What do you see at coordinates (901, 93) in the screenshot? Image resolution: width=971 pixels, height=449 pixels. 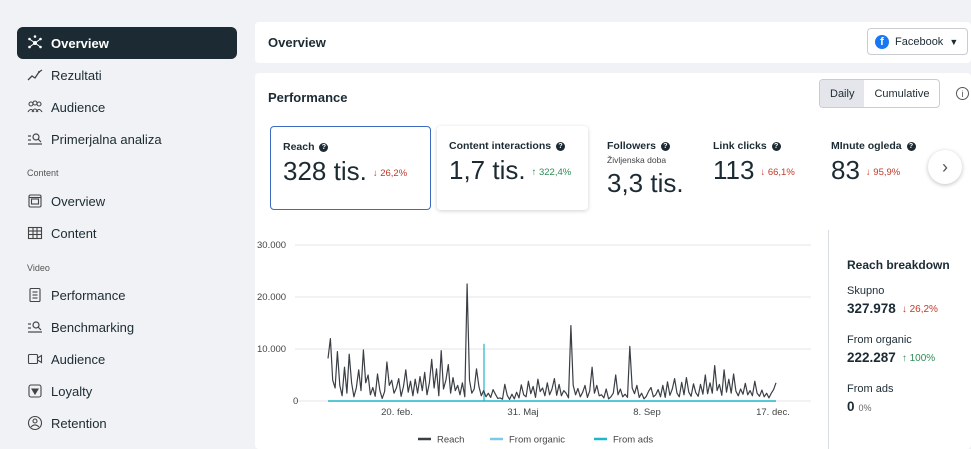 I see `toggle-cumulative: Cumulative` at bounding box center [901, 93].